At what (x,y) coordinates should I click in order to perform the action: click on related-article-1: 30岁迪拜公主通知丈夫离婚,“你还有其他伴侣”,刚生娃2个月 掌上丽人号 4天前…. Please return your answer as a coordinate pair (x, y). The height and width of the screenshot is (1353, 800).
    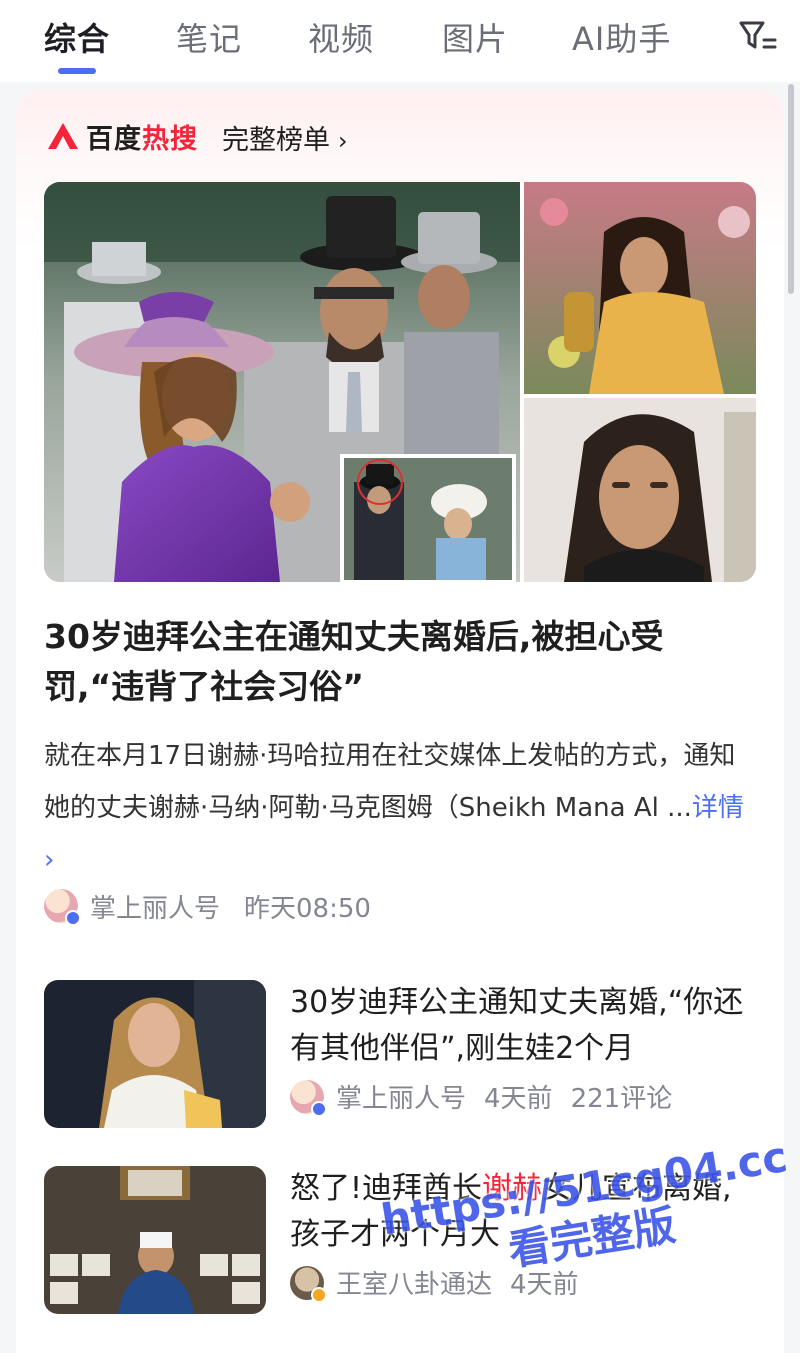
    Looking at the image, I should click on (400, 1055).